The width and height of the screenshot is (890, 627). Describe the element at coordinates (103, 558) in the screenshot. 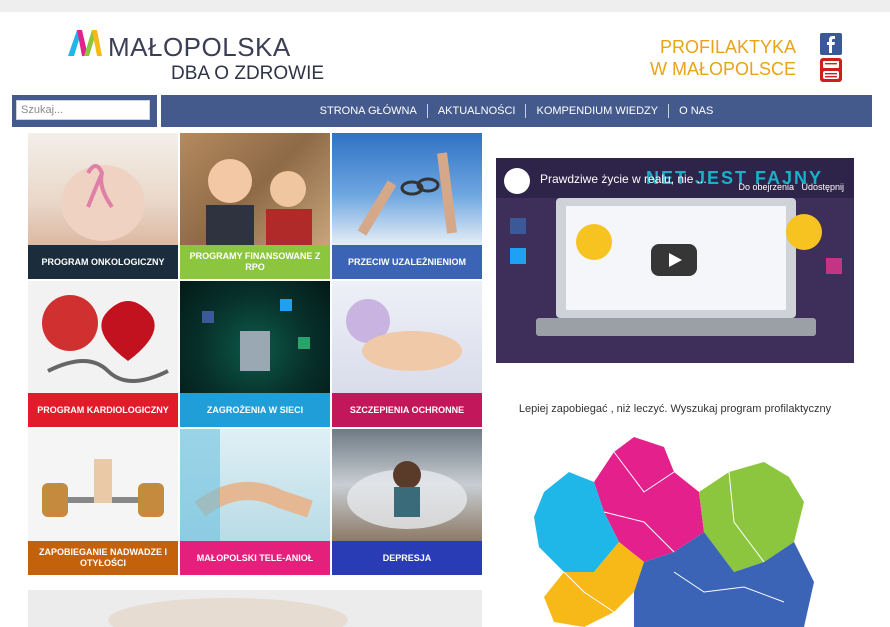

I see `tile-label: ZAPOBIEGANIE NADWADZE I OTYŁOŚCI` at that location.